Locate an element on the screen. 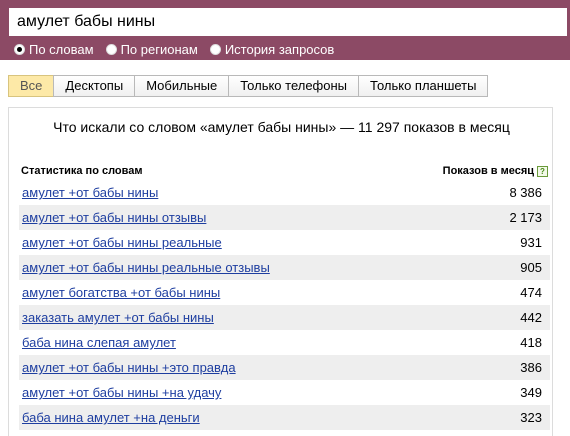  table-row: амулет богатства +от бабы нины 474 is located at coordinates (284, 292).